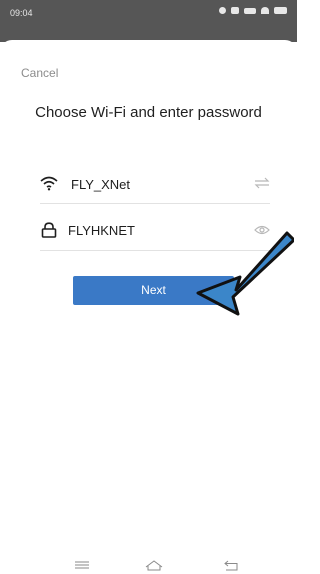  Describe the element at coordinates (49, 183) in the screenshot. I see `wifi-icon` at that location.